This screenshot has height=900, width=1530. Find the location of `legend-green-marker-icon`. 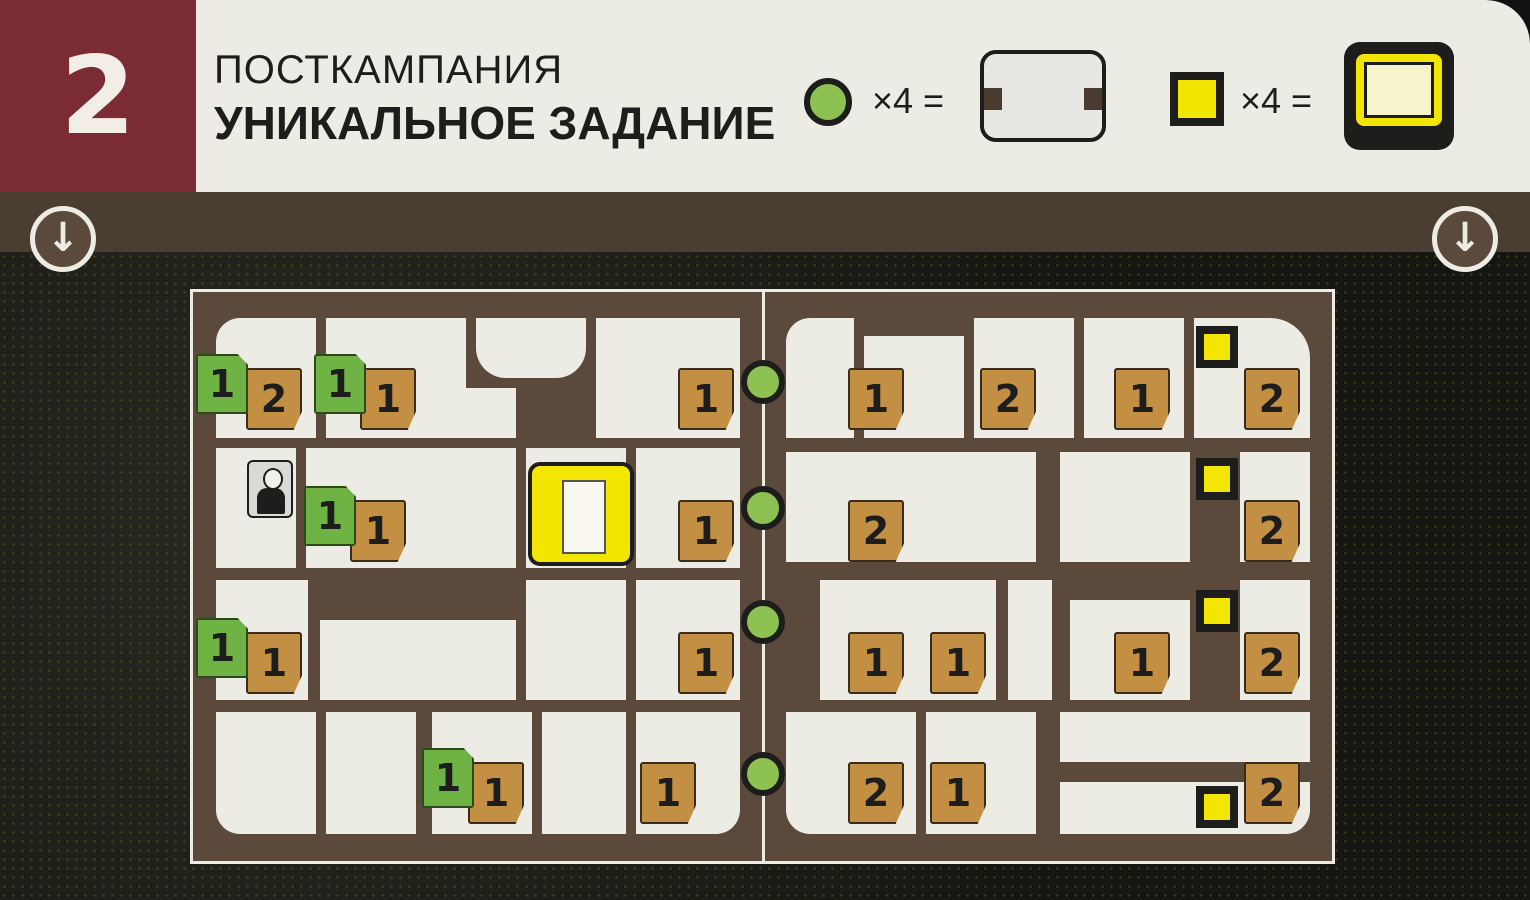

legend-green-marker-icon is located at coordinates (828, 102).